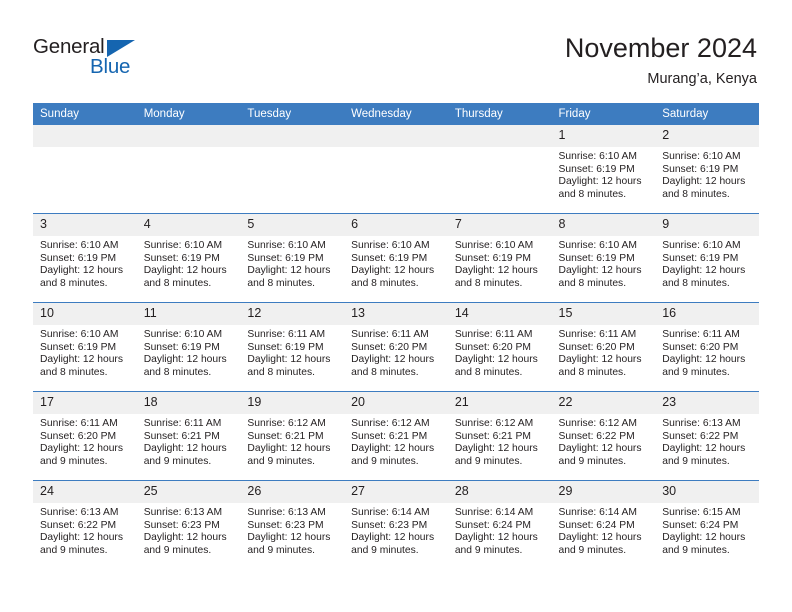  Describe the element at coordinates (292, 403) in the screenshot. I see `day-number: 19` at that location.